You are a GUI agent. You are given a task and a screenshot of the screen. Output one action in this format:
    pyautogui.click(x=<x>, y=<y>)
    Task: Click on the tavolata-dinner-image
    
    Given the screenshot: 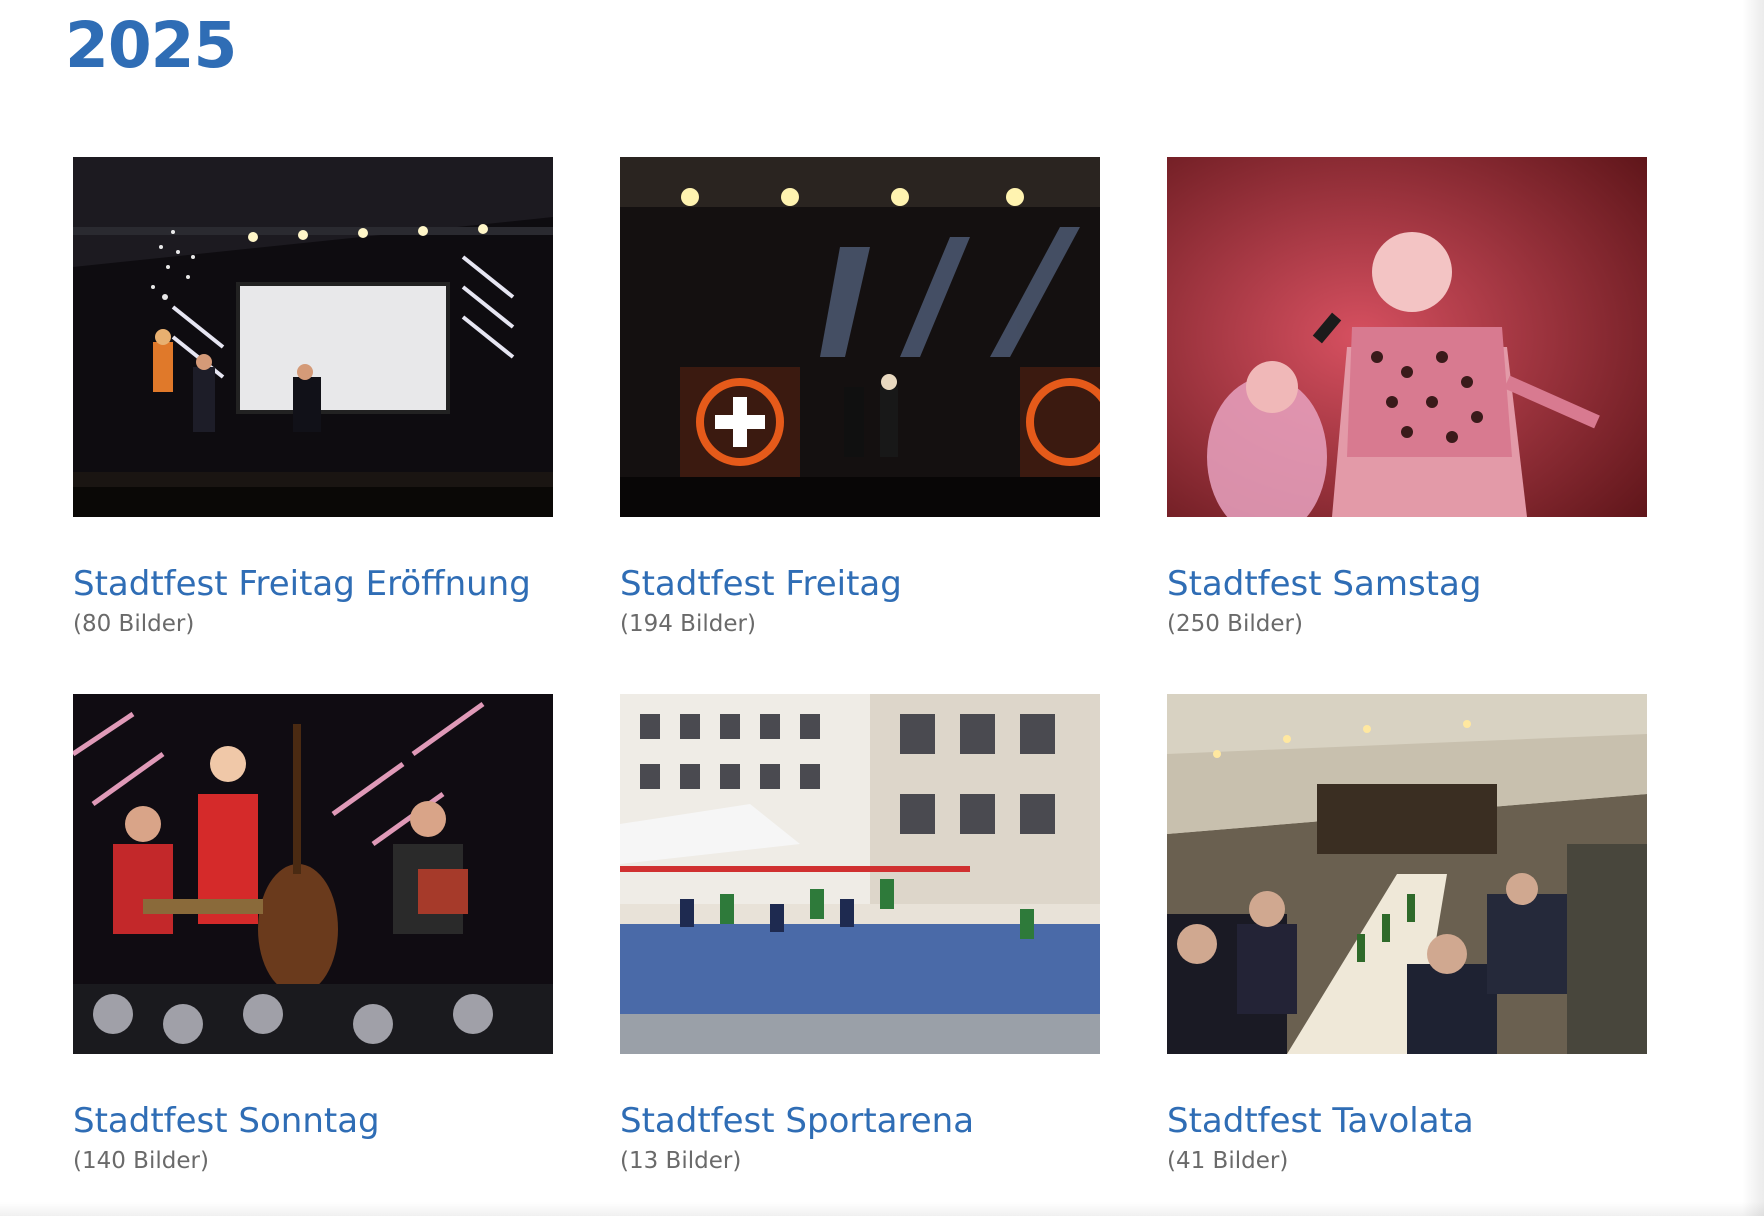 What is the action you would take?
    pyautogui.click(x=1407, y=874)
    